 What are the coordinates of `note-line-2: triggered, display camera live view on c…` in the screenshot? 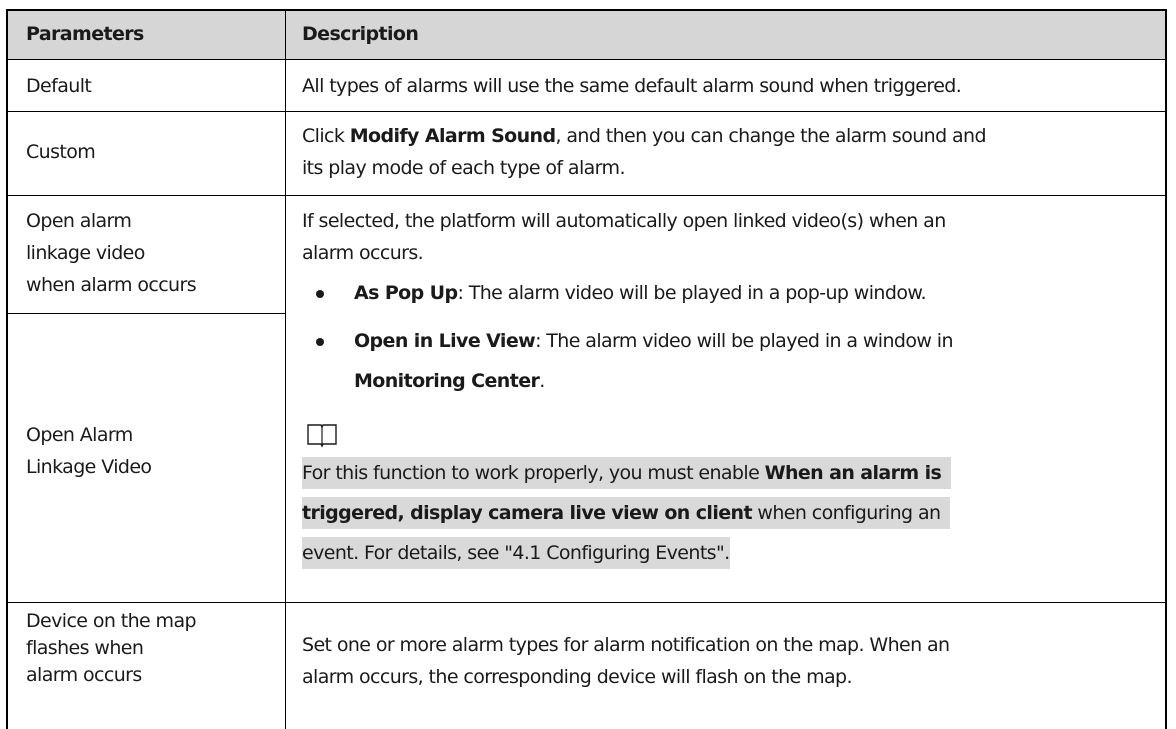 It's located at (626, 513).